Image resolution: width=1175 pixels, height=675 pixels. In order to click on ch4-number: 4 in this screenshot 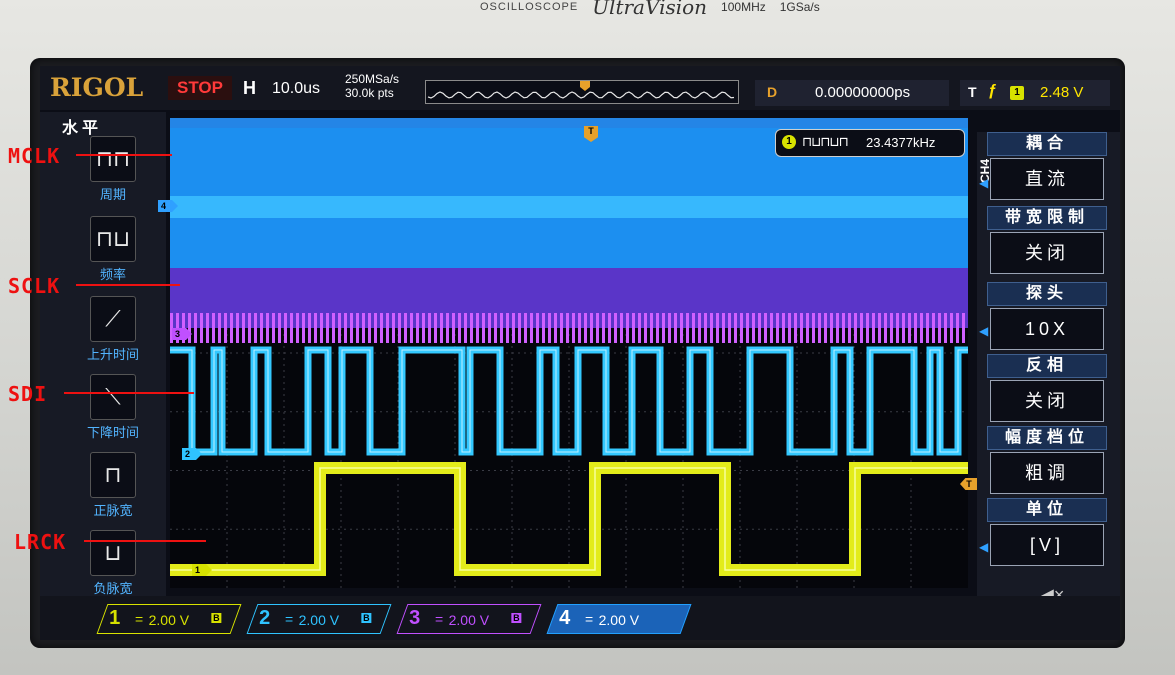, I will do `click(565, 618)`.